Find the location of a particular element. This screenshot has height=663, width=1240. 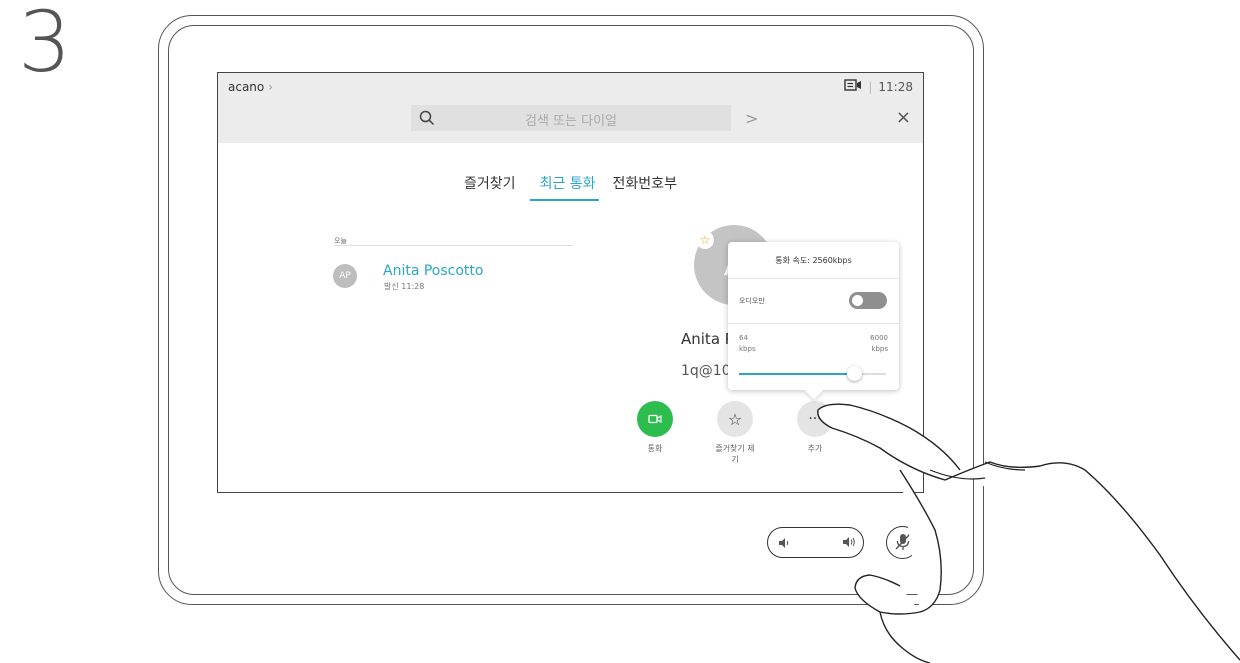

more-button: ··· 추가 is located at coordinates (815, 427).